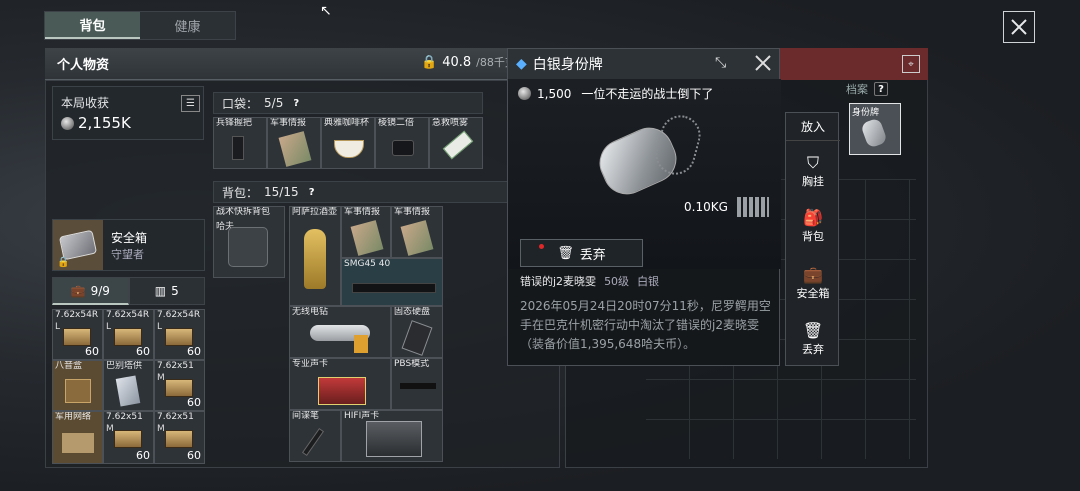 The width and height of the screenshot is (1080, 491). Describe the element at coordinates (240, 192) in the screenshot. I see `backpack-label: 背包：` at that location.